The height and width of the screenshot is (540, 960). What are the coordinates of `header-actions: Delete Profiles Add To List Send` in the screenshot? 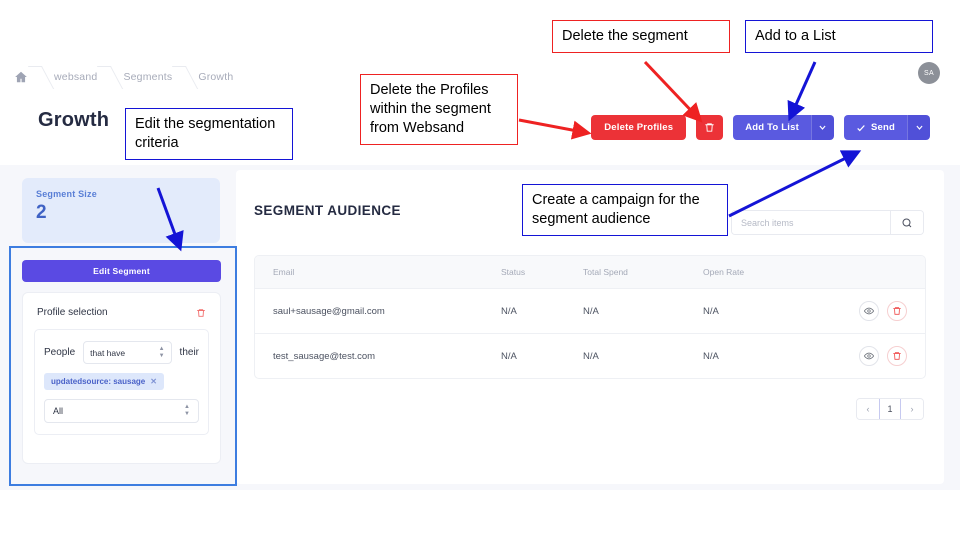 It's located at (760, 127).